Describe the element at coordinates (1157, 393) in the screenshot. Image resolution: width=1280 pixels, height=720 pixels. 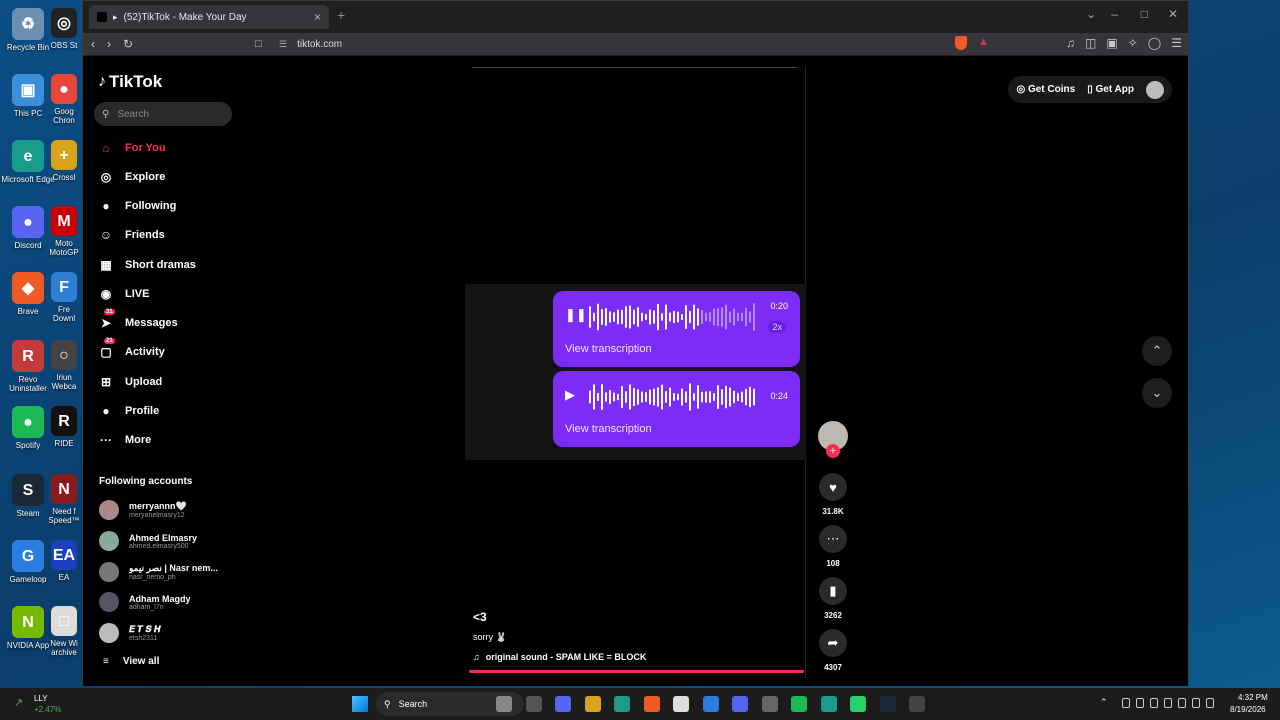
I see `next-video-button: ⌄` at that location.